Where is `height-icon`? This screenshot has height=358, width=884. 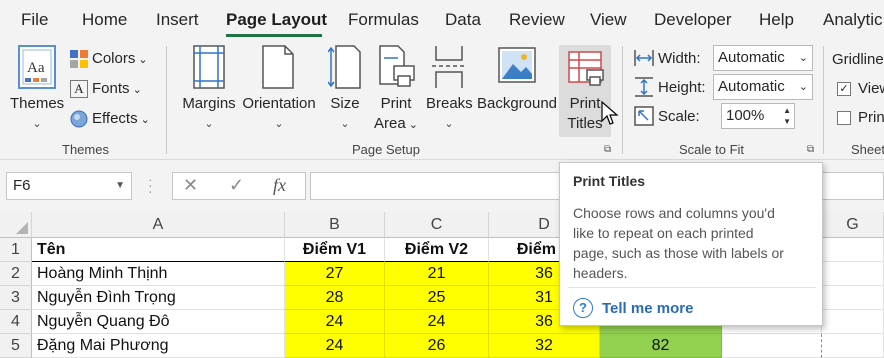 height-icon is located at coordinates (644, 87).